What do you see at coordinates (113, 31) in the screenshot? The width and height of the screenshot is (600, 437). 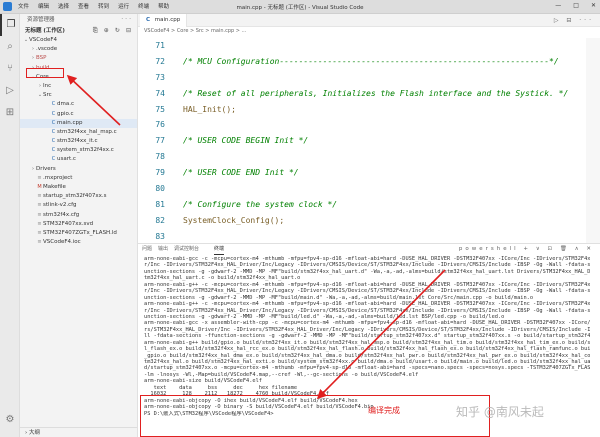 I see `explorer-actions: ⎘ ⊕ ↻ ⊟` at bounding box center [113, 31].